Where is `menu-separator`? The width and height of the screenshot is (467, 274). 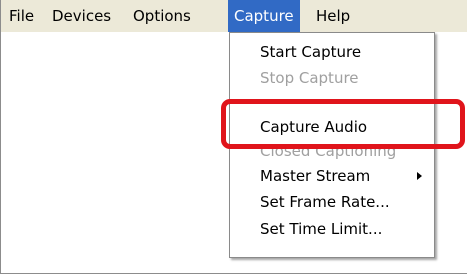 menu-separator is located at coordinates (332, 104).